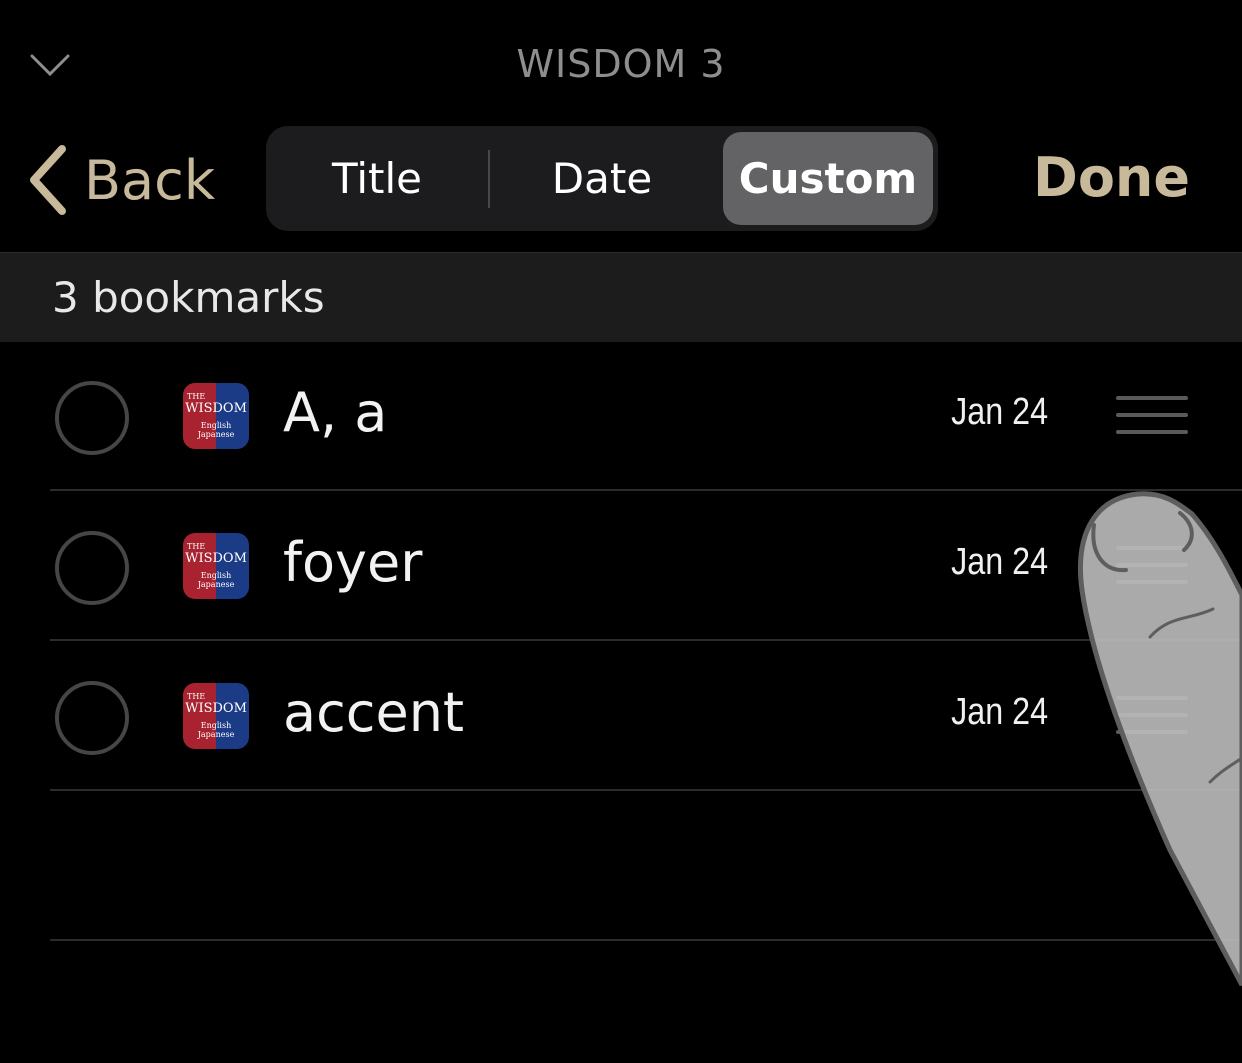  What do you see at coordinates (353, 562) in the screenshot?
I see `bookmark-word: foyer` at bounding box center [353, 562].